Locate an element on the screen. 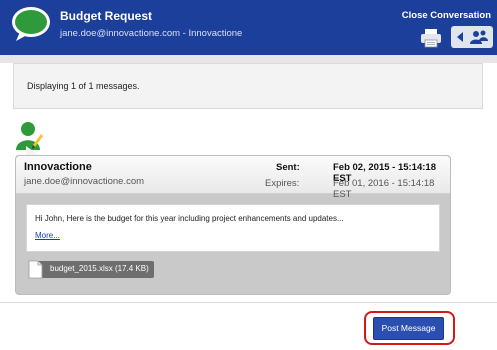 The image size is (497, 350). conversation-title: Budget Request is located at coordinates (106, 16).